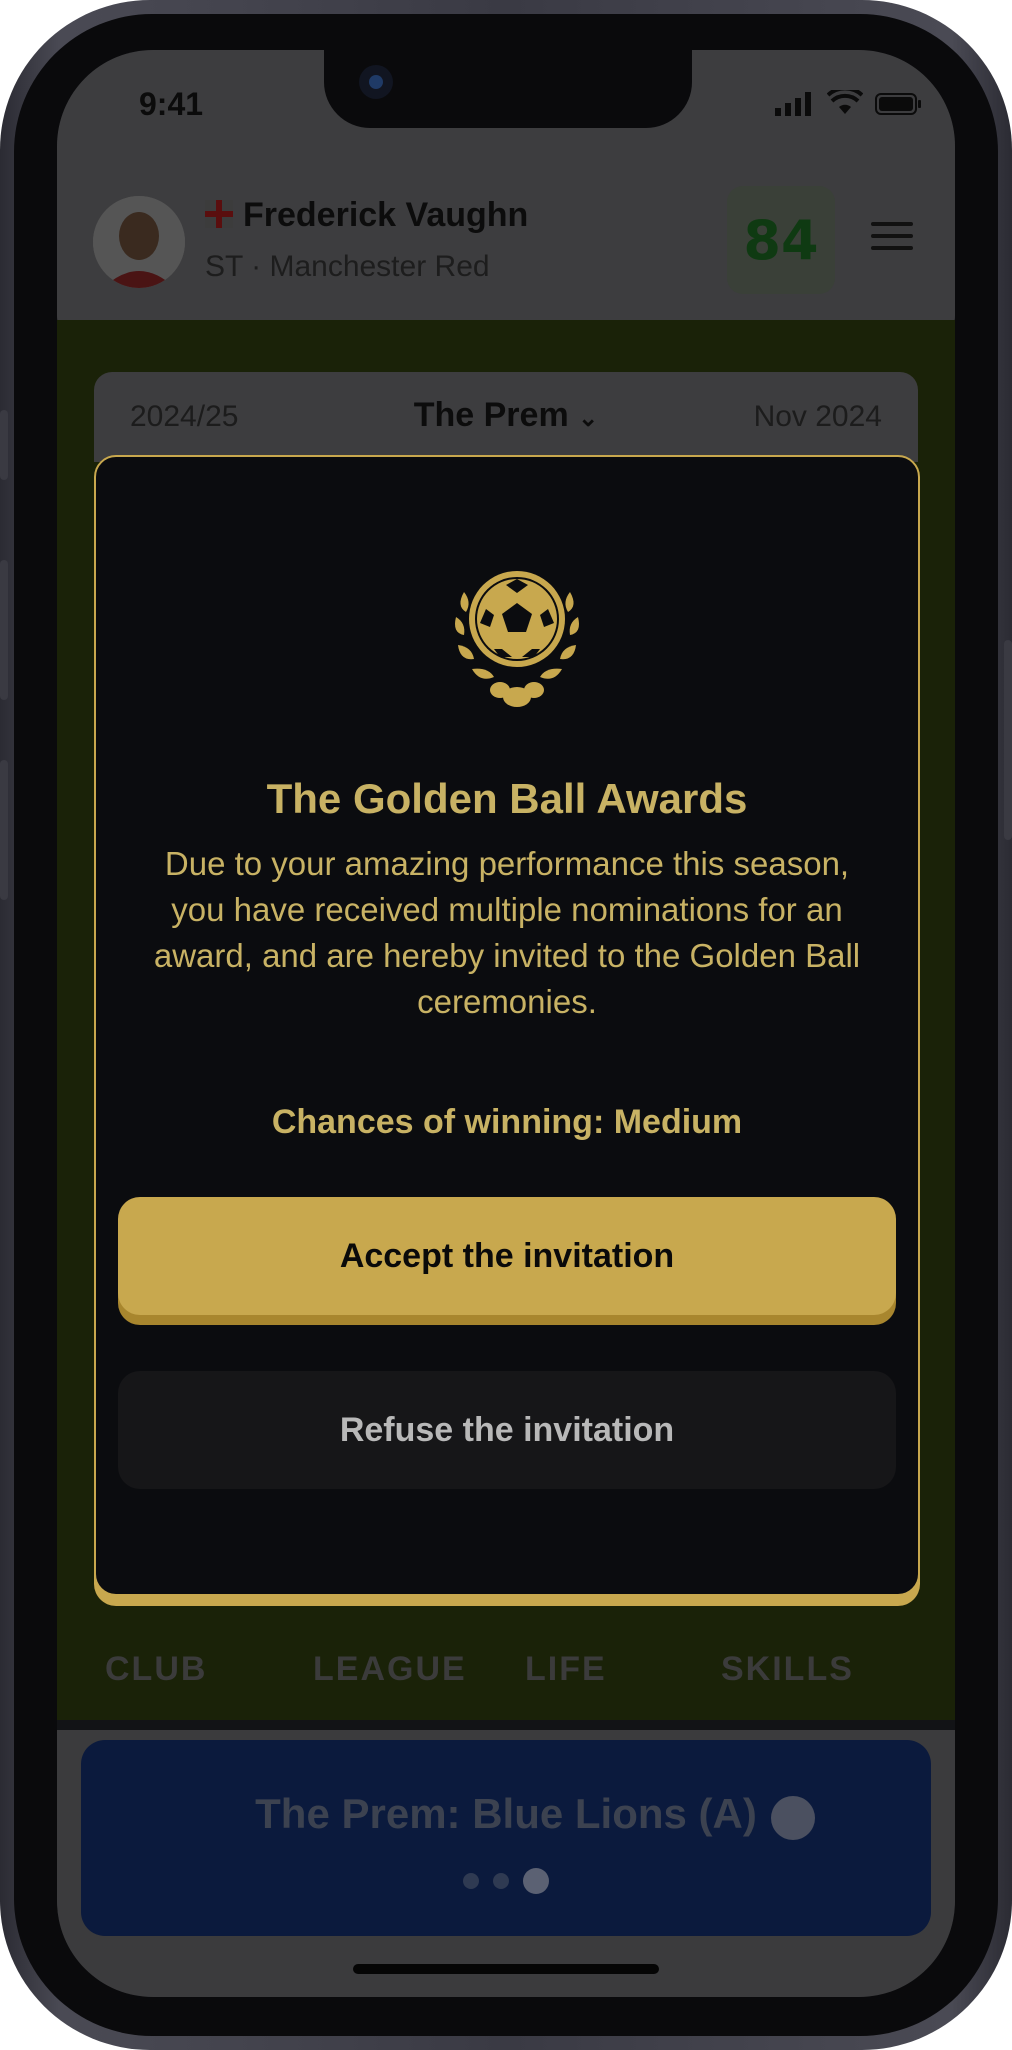 The image size is (1012, 2050). I want to click on england-flag-icon, so click(219, 214).